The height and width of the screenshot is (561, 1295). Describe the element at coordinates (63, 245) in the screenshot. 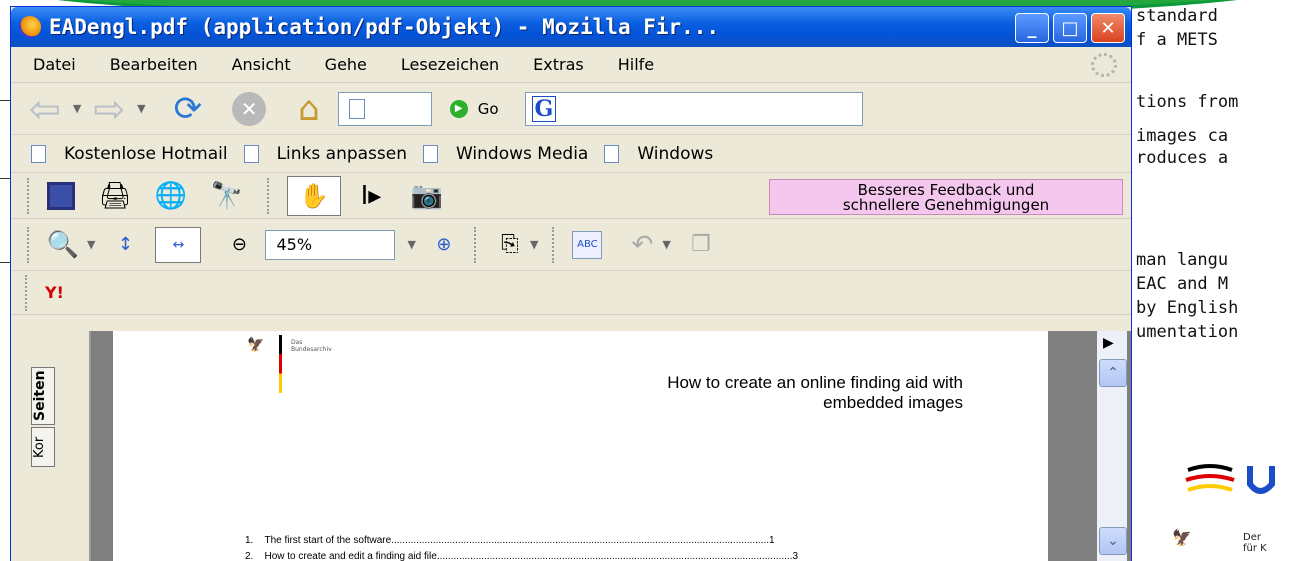

I see `zoom-in-icon: 🔍` at that location.